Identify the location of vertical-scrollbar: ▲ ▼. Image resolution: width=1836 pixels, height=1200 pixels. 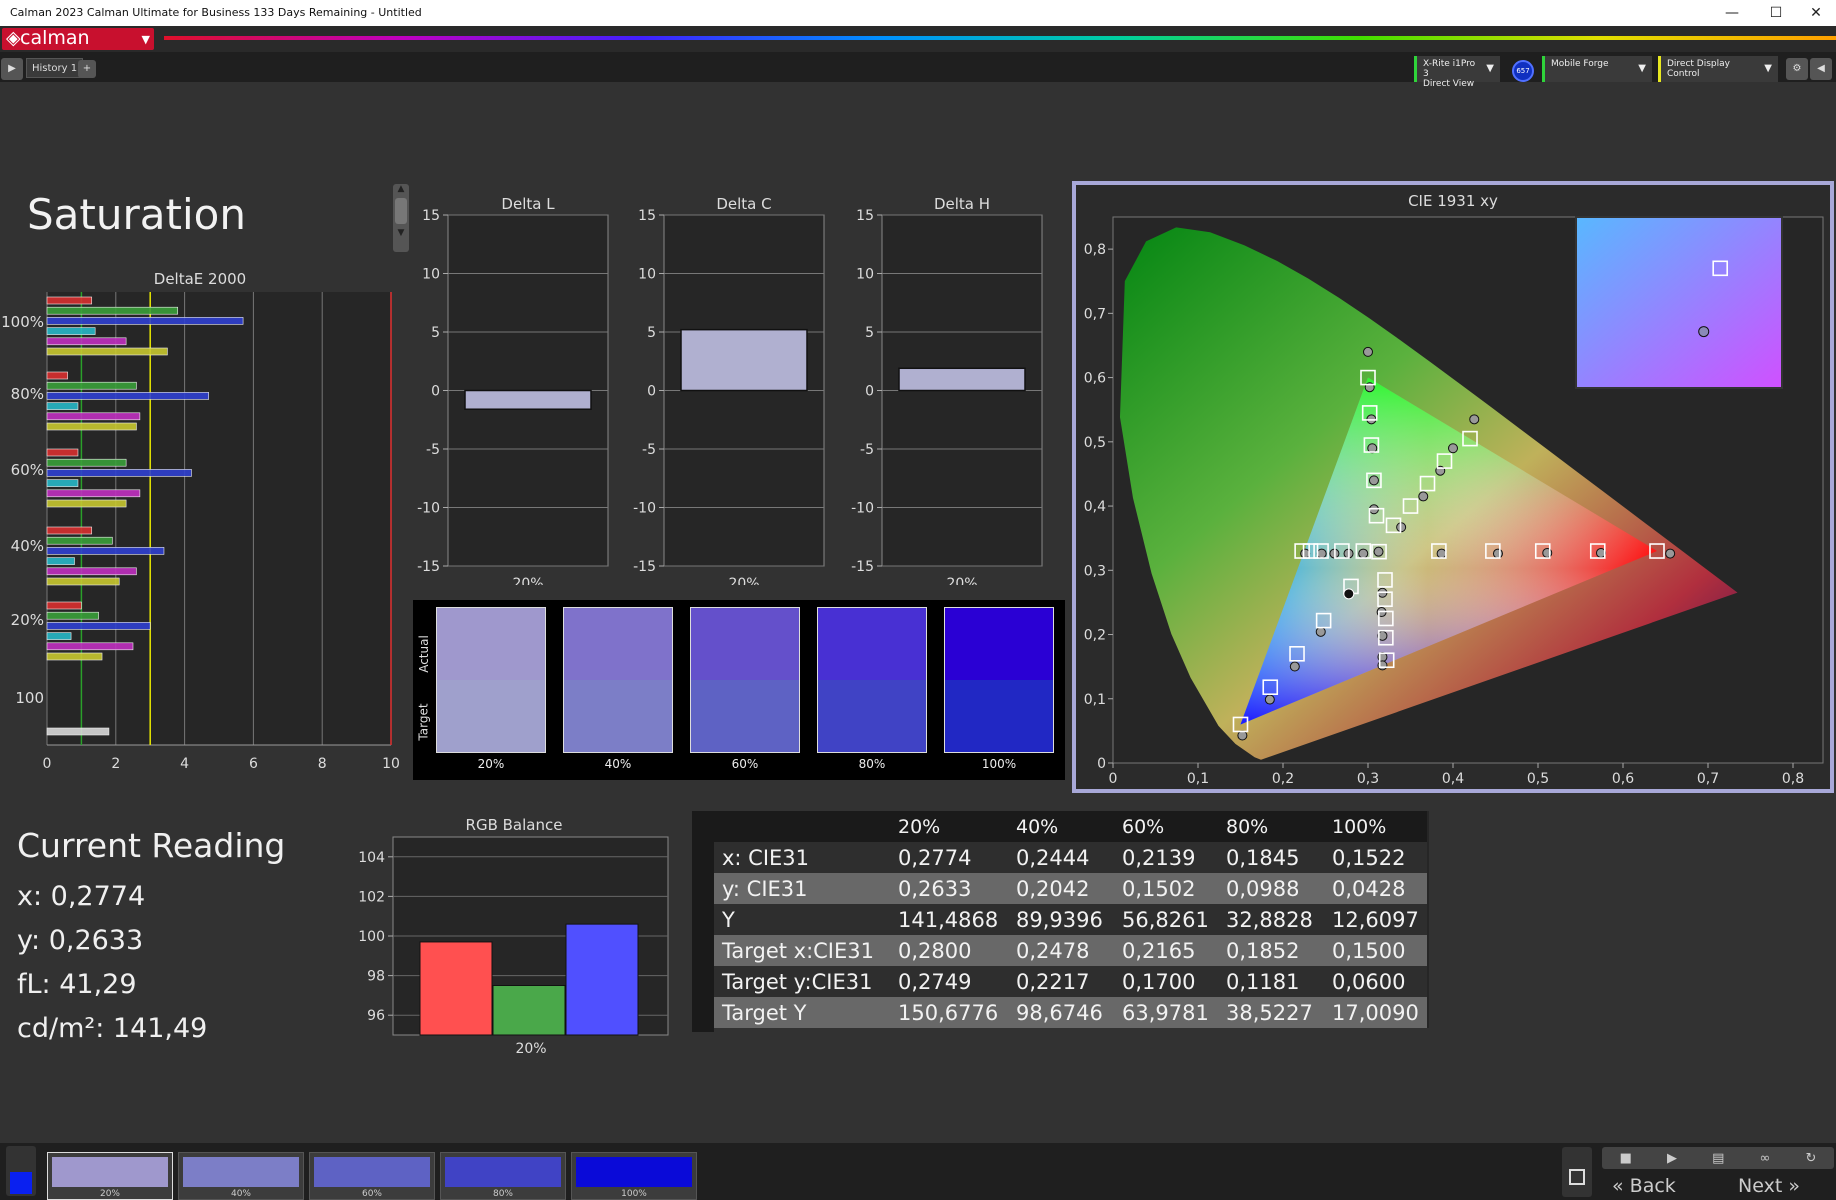
(401, 218).